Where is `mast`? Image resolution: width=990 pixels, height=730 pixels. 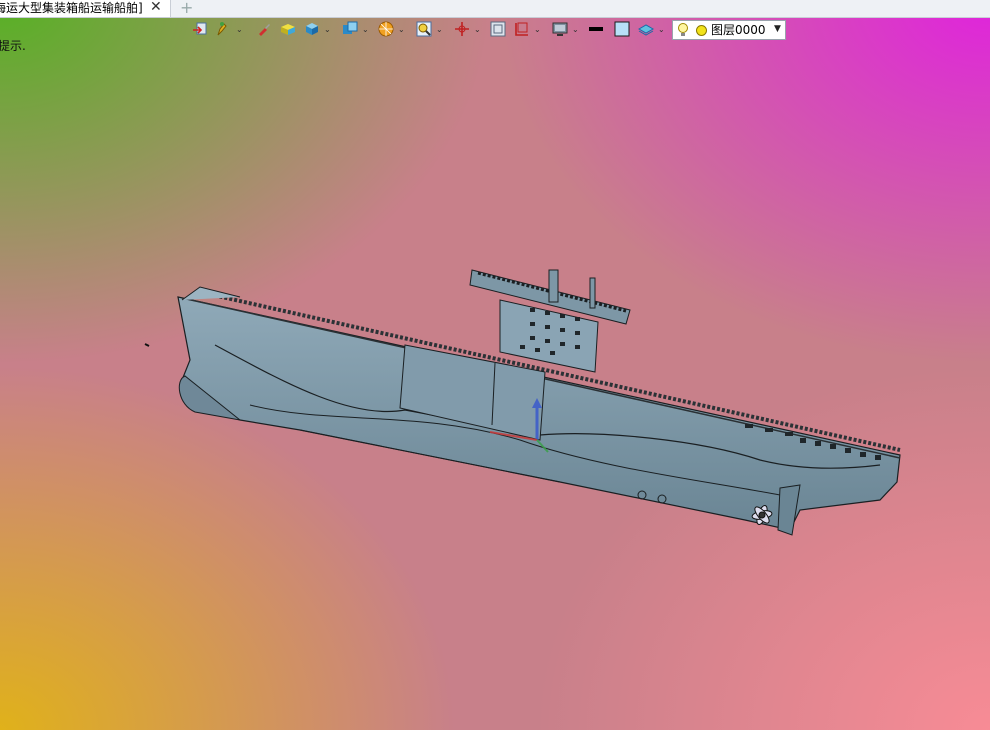
mast is located at coordinates (592, 293).